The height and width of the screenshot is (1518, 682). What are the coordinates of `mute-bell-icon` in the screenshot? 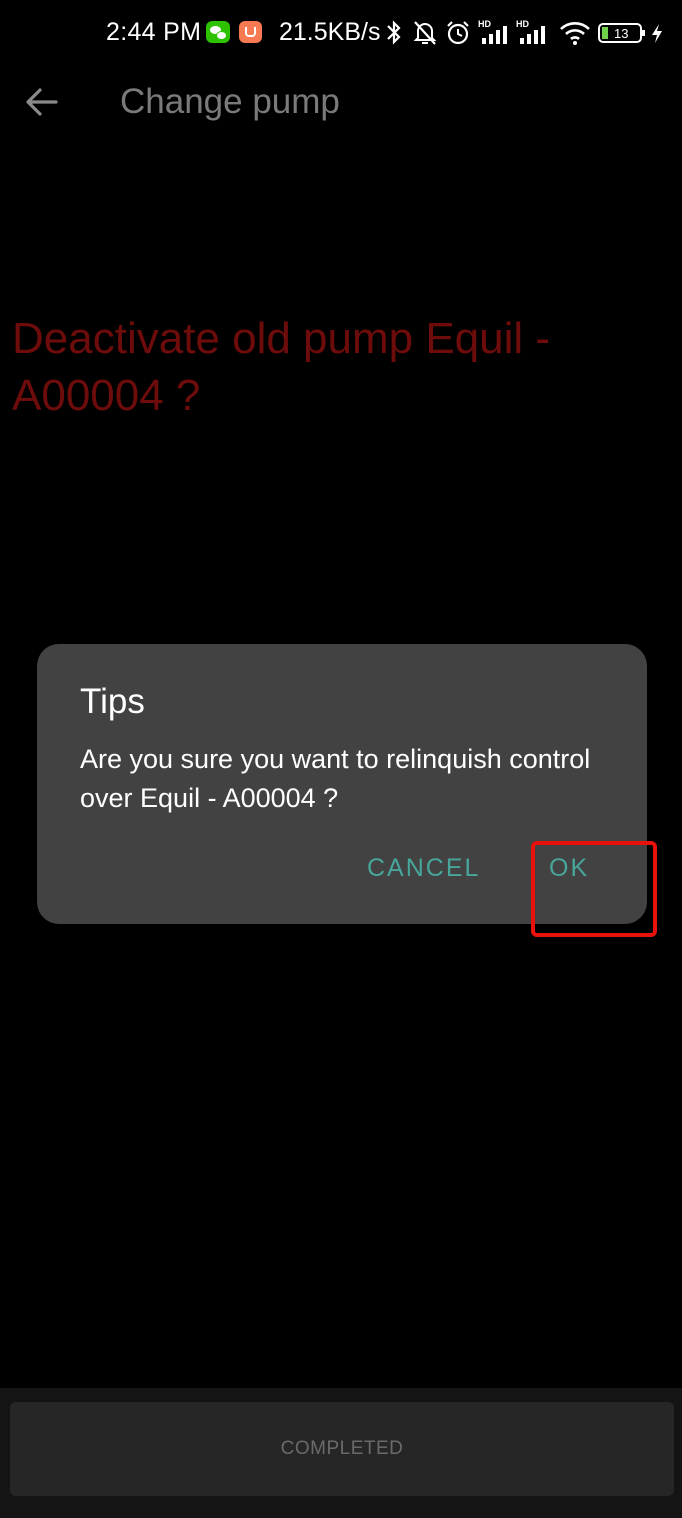 It's located at (425, 33).